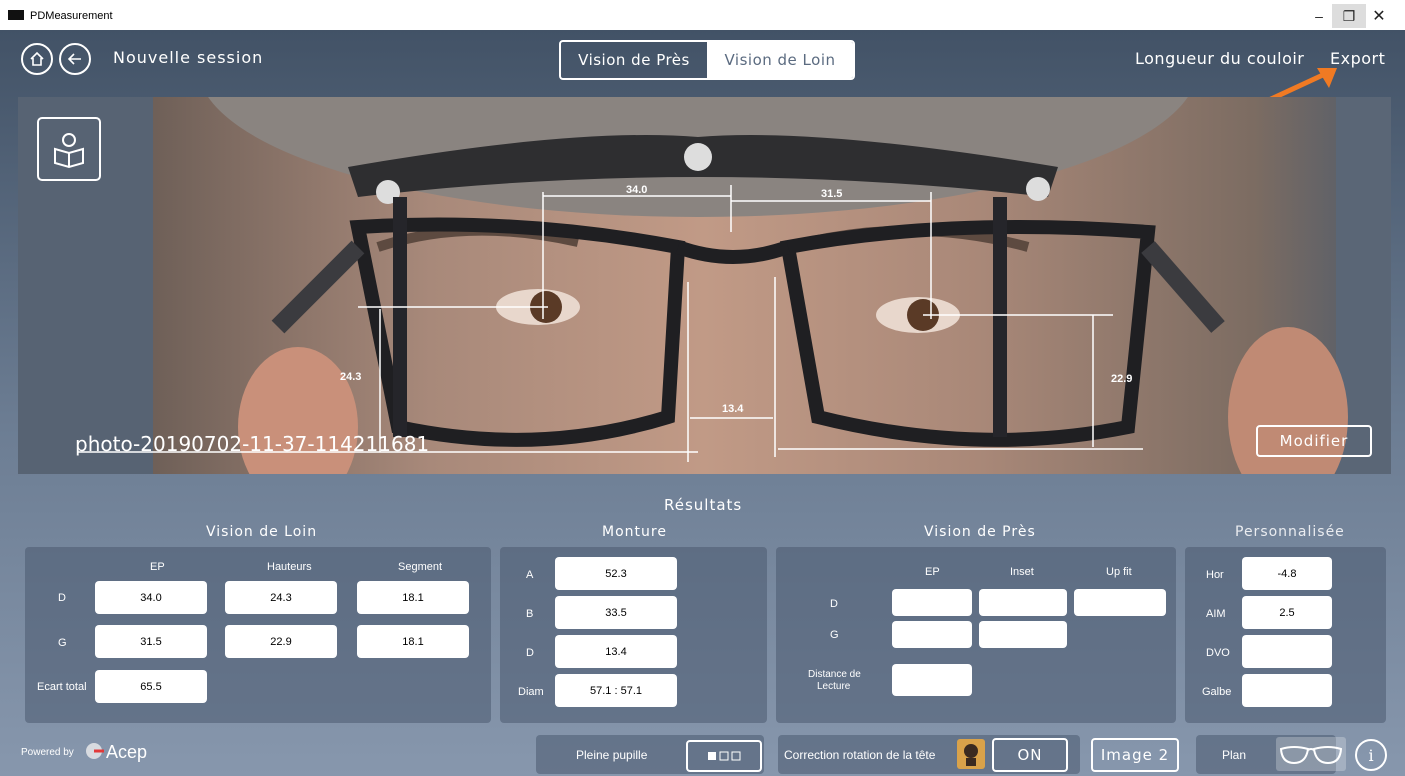 Image resolution: width=1405 pixels, height=776 pixels. Describe the element at coordinates (188, 57) in the screenshot. I see `new-session-link: Nouvelle session` at that location.